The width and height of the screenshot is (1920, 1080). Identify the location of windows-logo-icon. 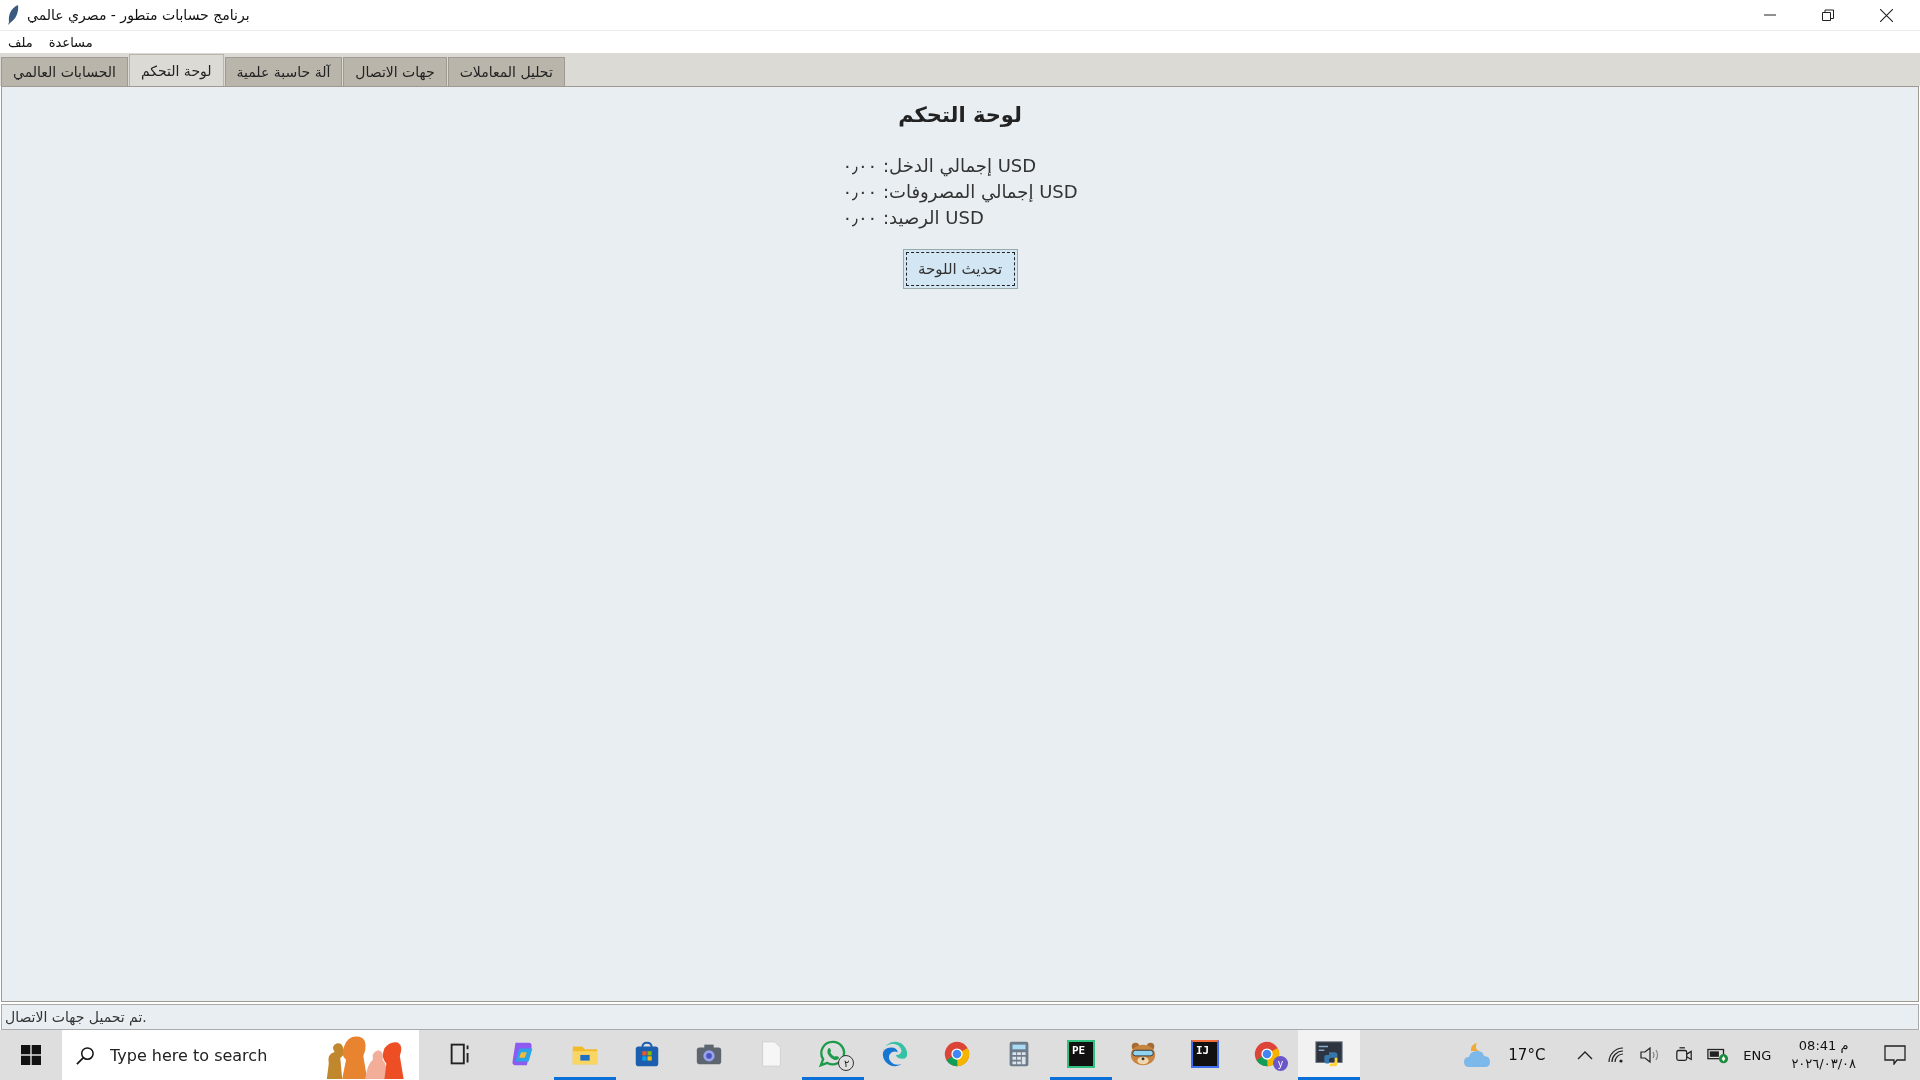
(31, 1055).